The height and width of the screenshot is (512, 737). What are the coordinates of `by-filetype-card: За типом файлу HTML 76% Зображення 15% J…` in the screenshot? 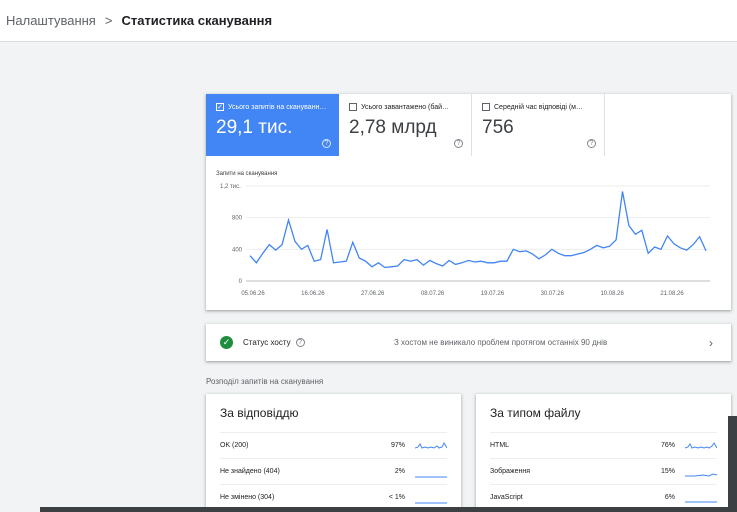 It's located at (603, 453).